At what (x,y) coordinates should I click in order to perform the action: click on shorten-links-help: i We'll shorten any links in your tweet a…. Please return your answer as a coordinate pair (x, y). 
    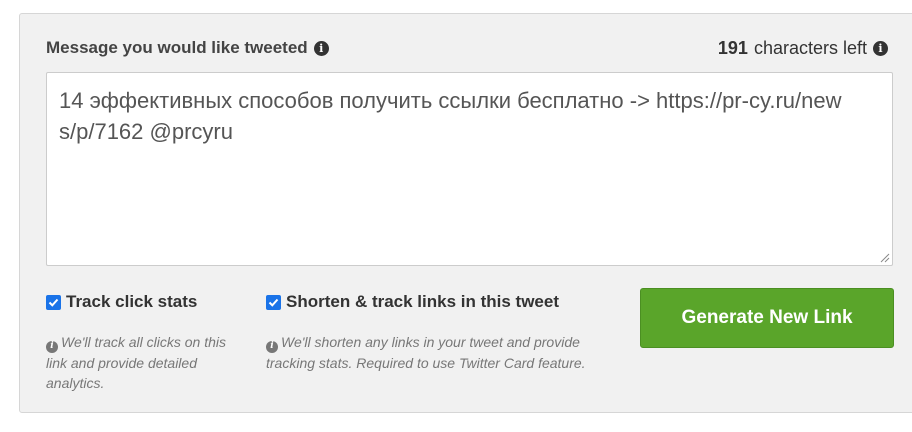
    Looking at the image, I should click on (431, 352).